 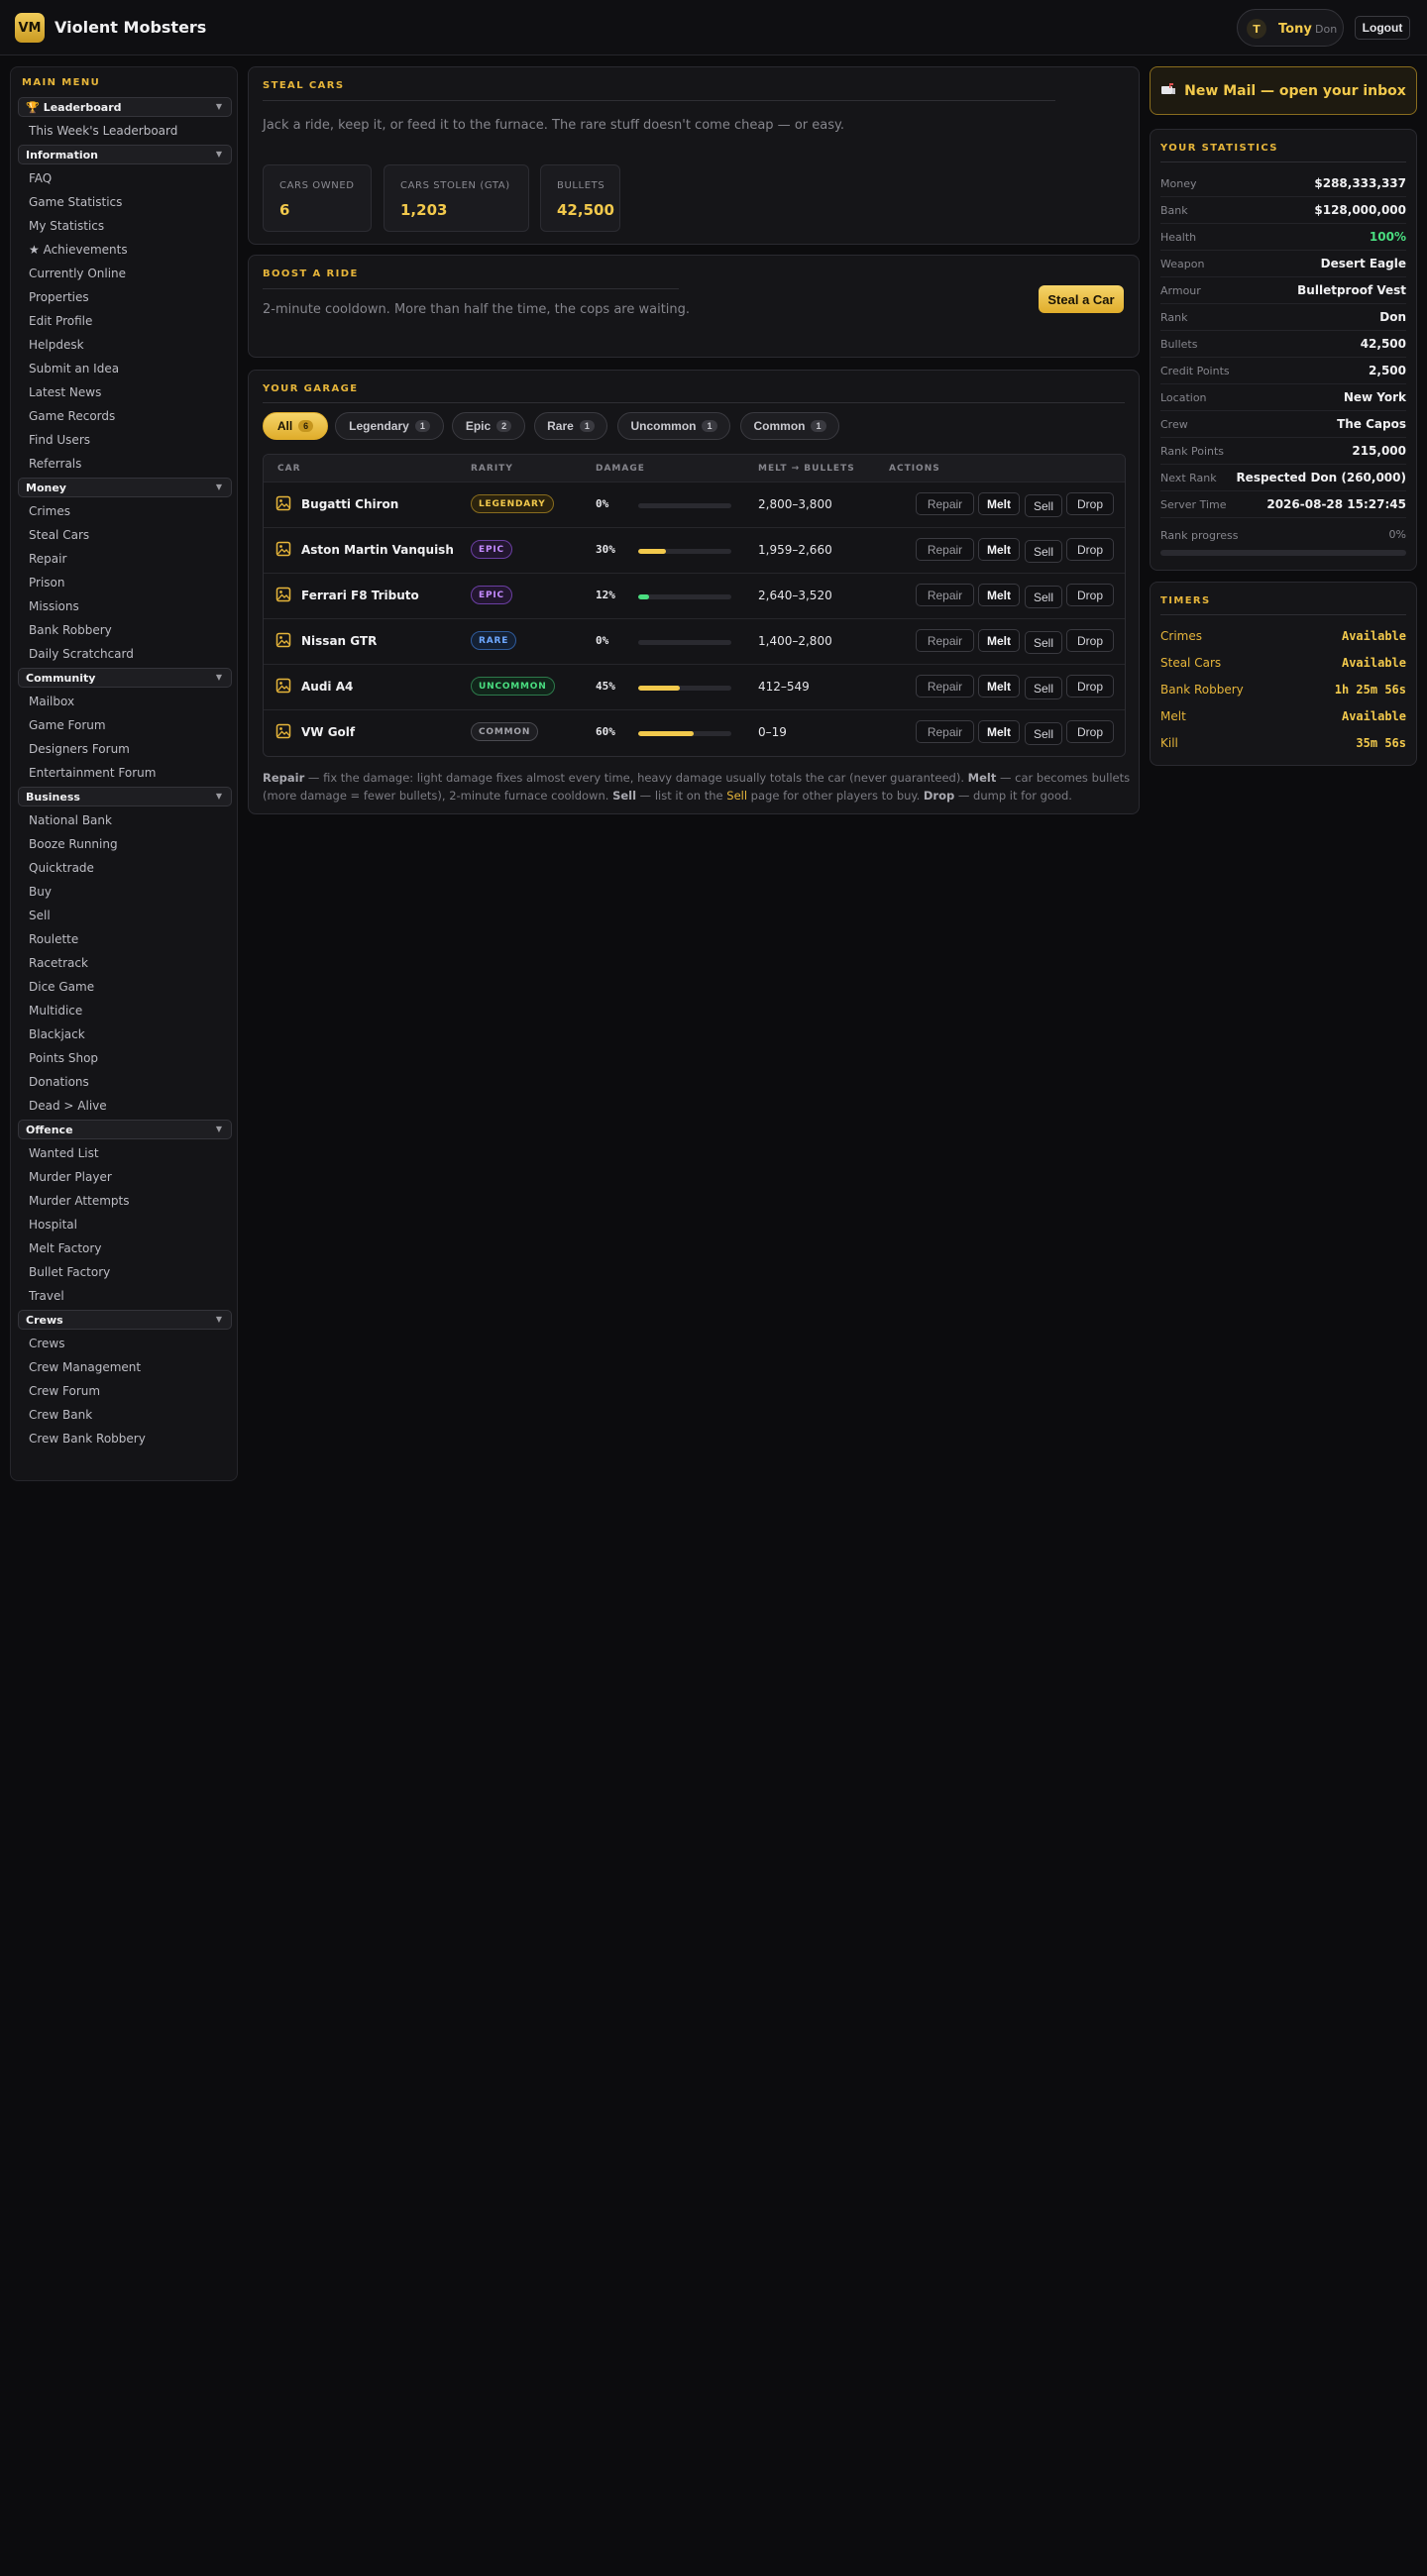 I want to click on sidebar-item: Game Records, so click(x=125, y=416).